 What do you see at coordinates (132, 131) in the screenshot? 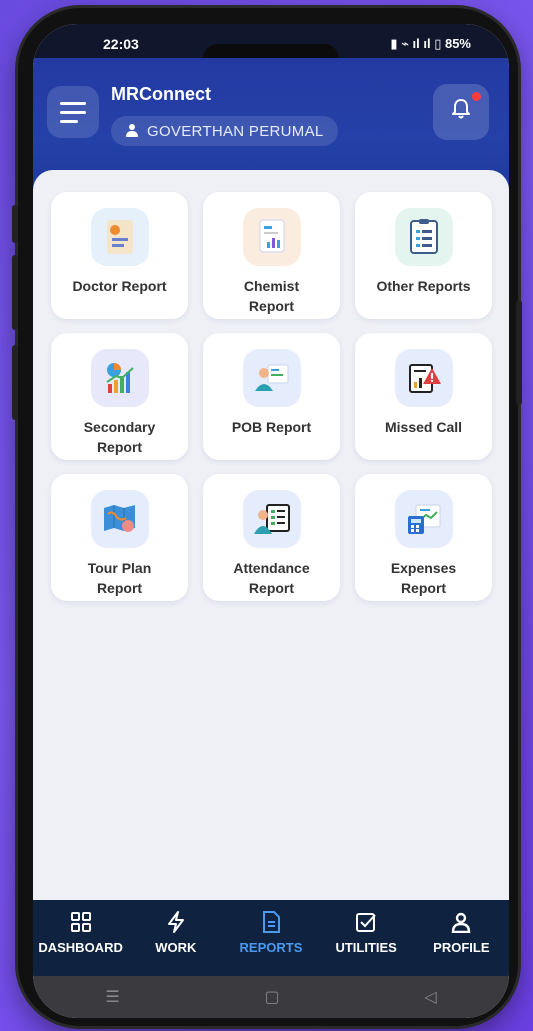
I see `user-icon` at bounding box center [132, 131].